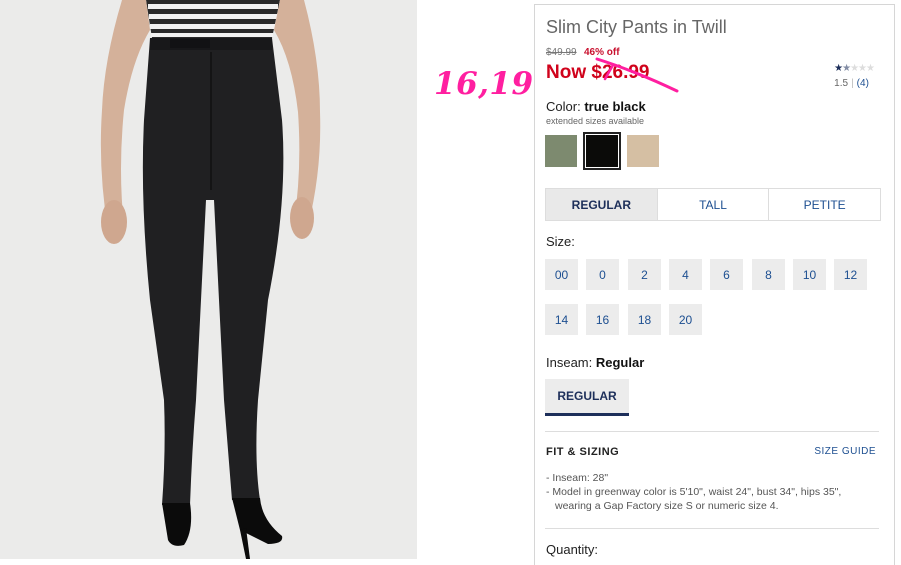  I want to click on fit-sizing-title: FIT & SIZING, so click(583, 452).